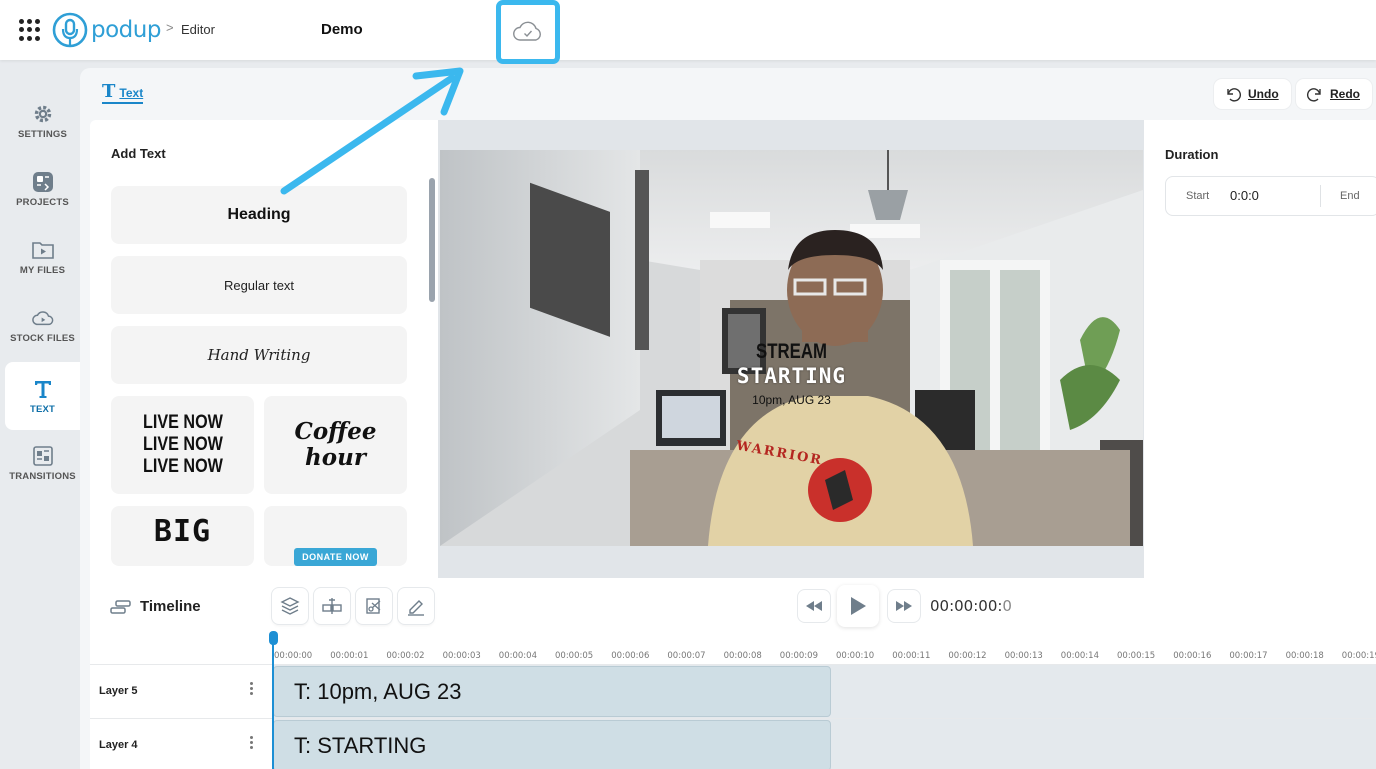  I want to click on sidebar-item-label: MY FILES, so click(42, 270).